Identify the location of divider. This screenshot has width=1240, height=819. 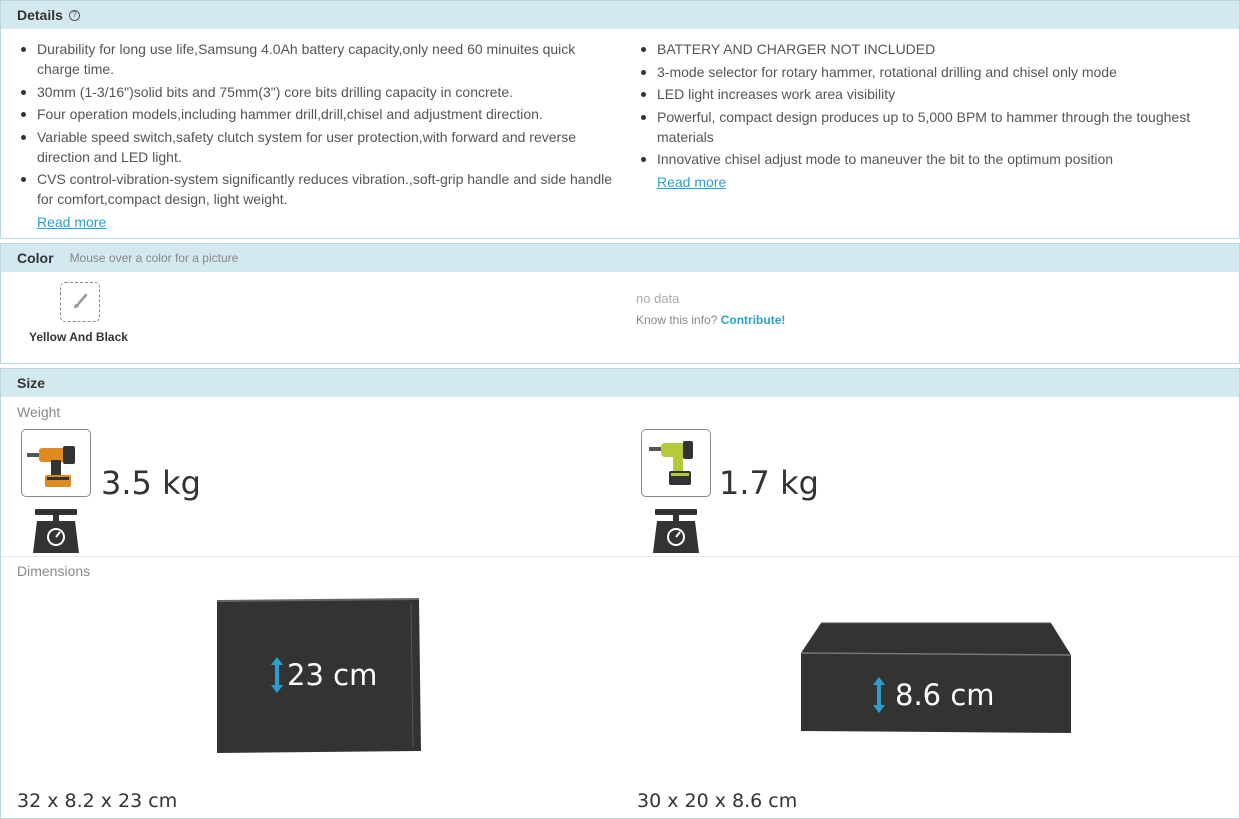
(620, 556).